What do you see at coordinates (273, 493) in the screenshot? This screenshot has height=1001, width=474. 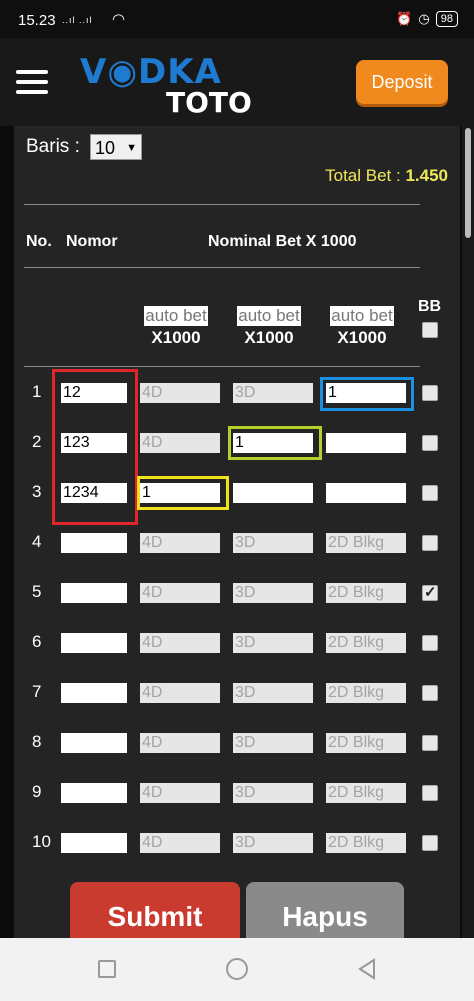 I see `bet-input-3d` at bounding box center [273, 493].